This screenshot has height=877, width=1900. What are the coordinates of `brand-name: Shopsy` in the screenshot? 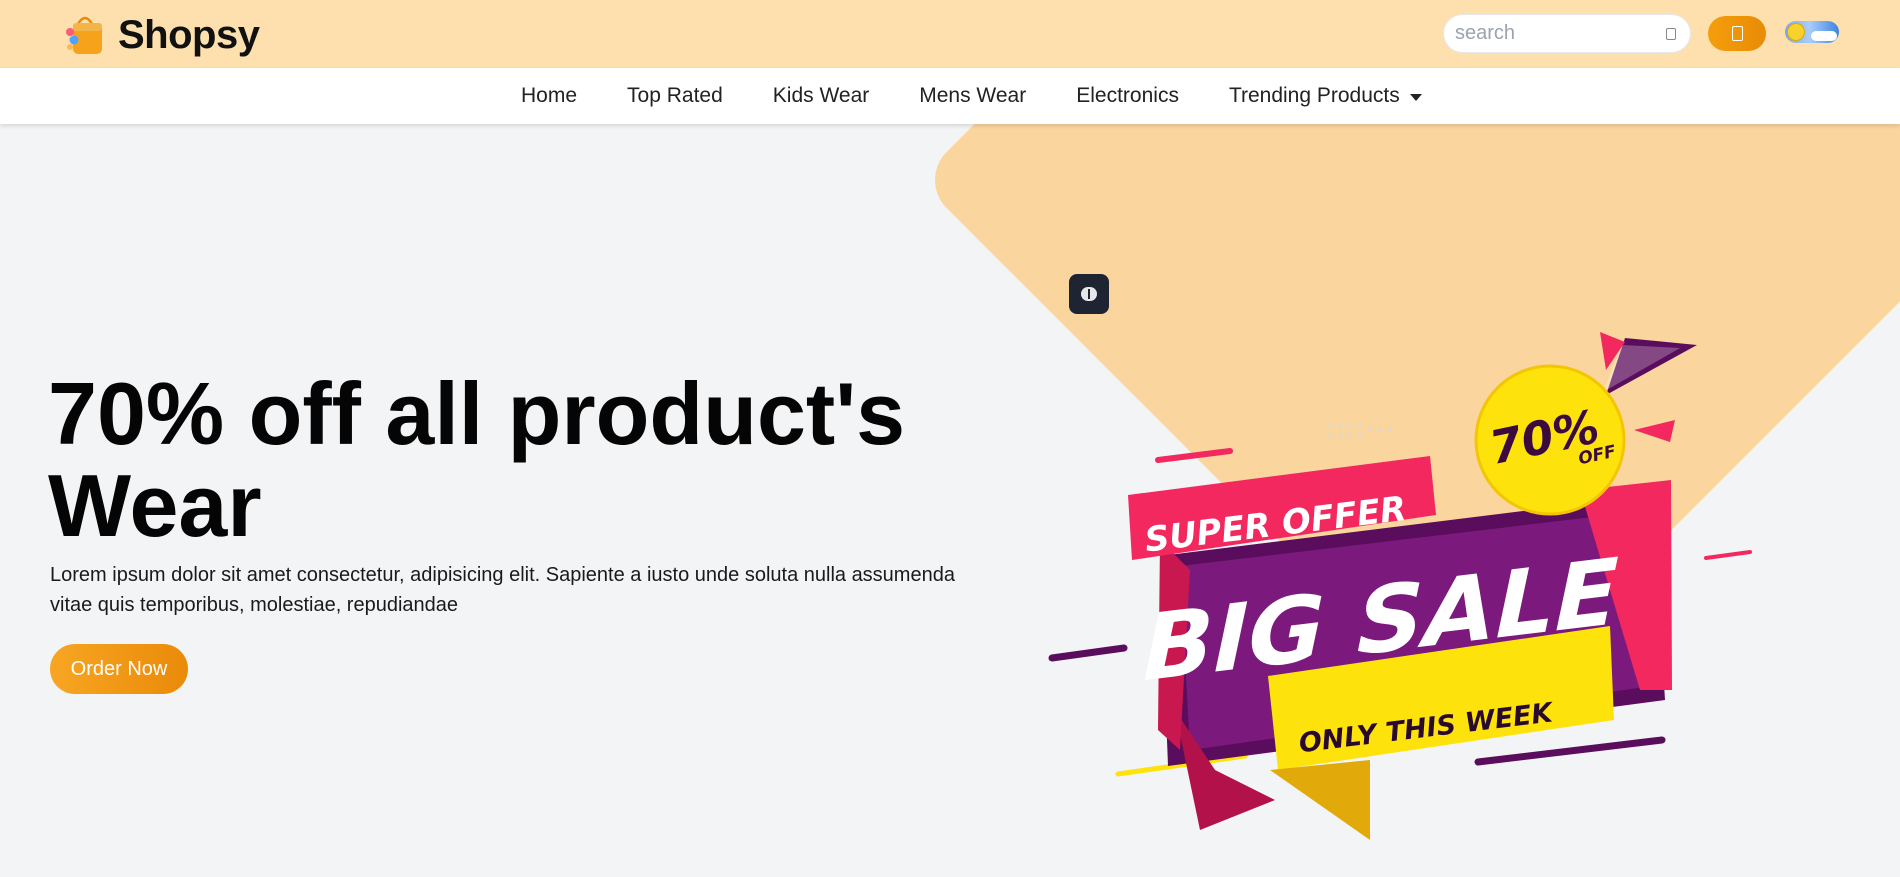 It's located at (189, 34).